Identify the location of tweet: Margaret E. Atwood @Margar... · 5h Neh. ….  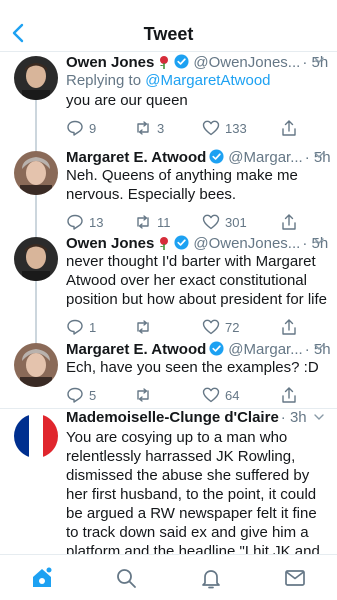
(168, 190).